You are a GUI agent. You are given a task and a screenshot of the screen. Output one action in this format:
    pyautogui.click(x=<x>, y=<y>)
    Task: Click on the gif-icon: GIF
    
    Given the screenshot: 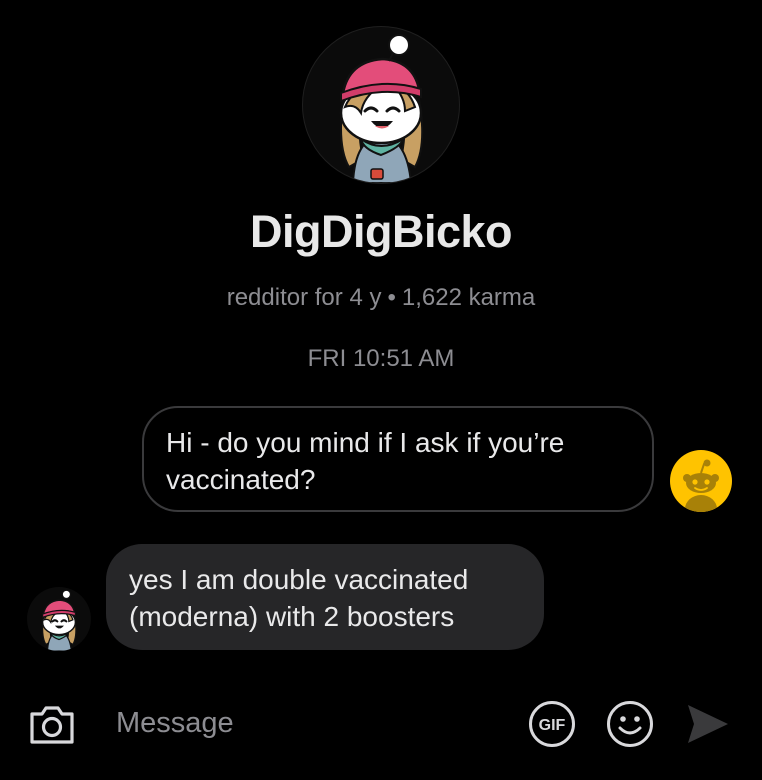 What is the action you would take?
    pyautogui.click(x=552, y=724)
    